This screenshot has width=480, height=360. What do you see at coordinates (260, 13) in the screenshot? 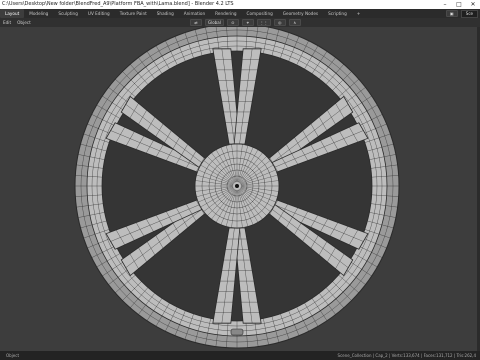
I see `workspace-tab: Compositing` at bounding box center [260, 13].